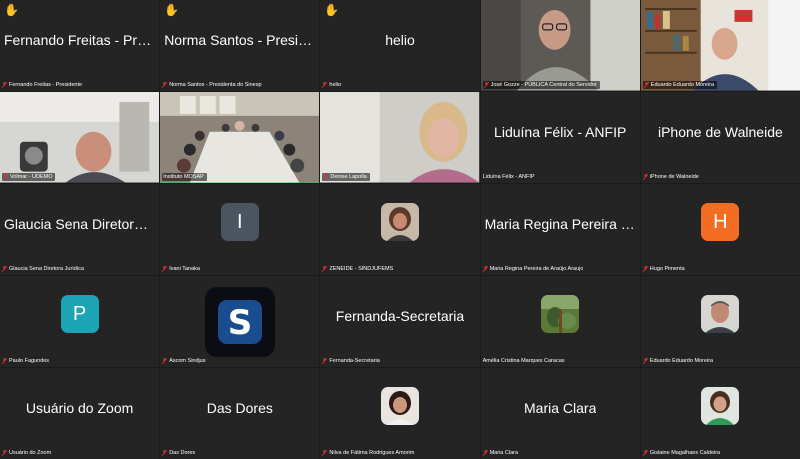  What do you see at coordinates (181, 269) in the screenshot?
I see `participant-label: Ivani Tanaka` at bounding box center [181, 269].